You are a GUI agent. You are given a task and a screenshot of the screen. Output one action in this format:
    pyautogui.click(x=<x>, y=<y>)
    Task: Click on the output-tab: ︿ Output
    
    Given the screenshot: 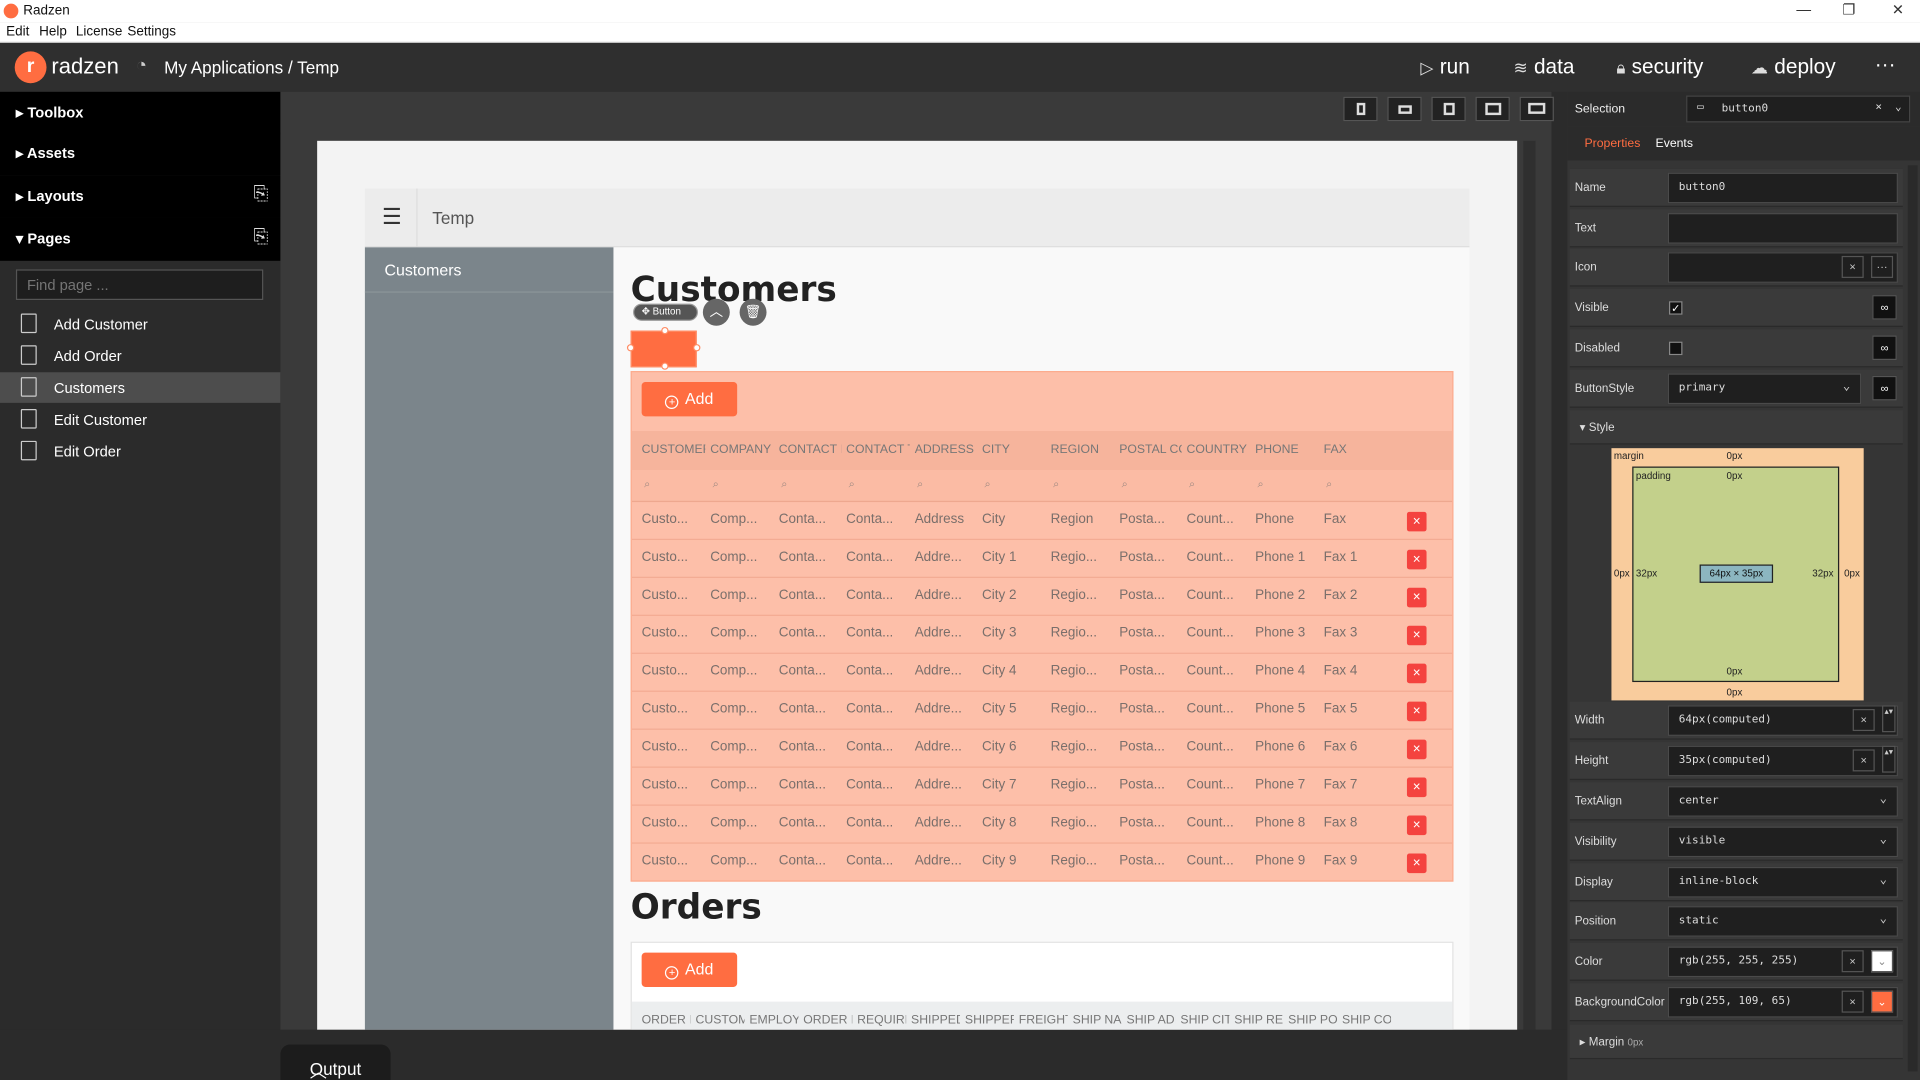 What is the action you would take?
    pyautogui.click(x=335, y=1062)
    